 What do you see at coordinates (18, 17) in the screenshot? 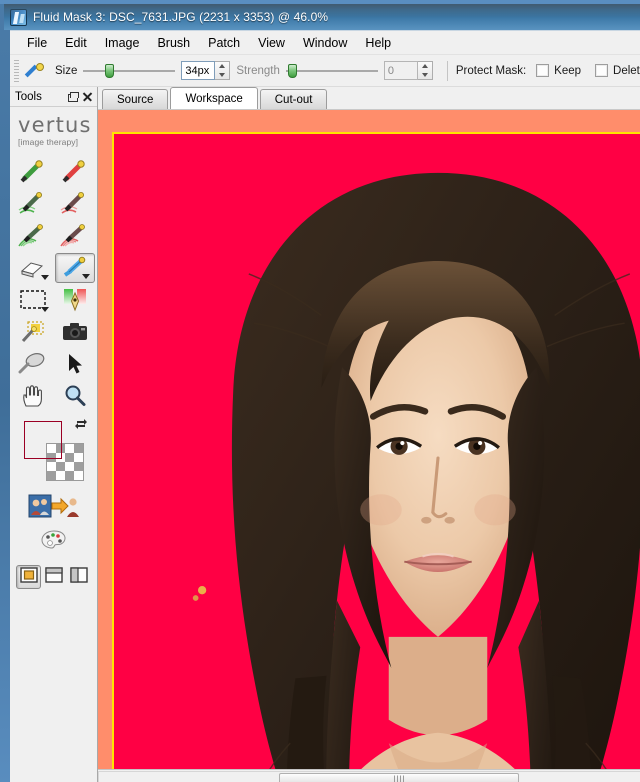
I see `fluid-mask-app-icon` at bounding box center [18, 17].